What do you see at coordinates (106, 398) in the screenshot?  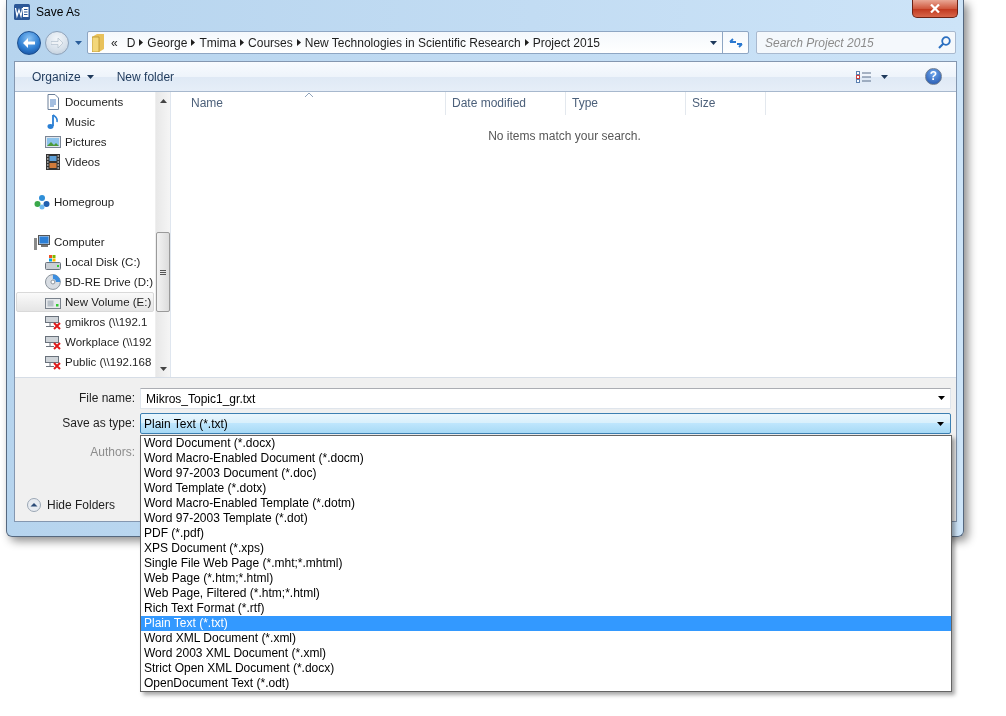 I see `field-label: File name:` at bounding box center [106, 398].